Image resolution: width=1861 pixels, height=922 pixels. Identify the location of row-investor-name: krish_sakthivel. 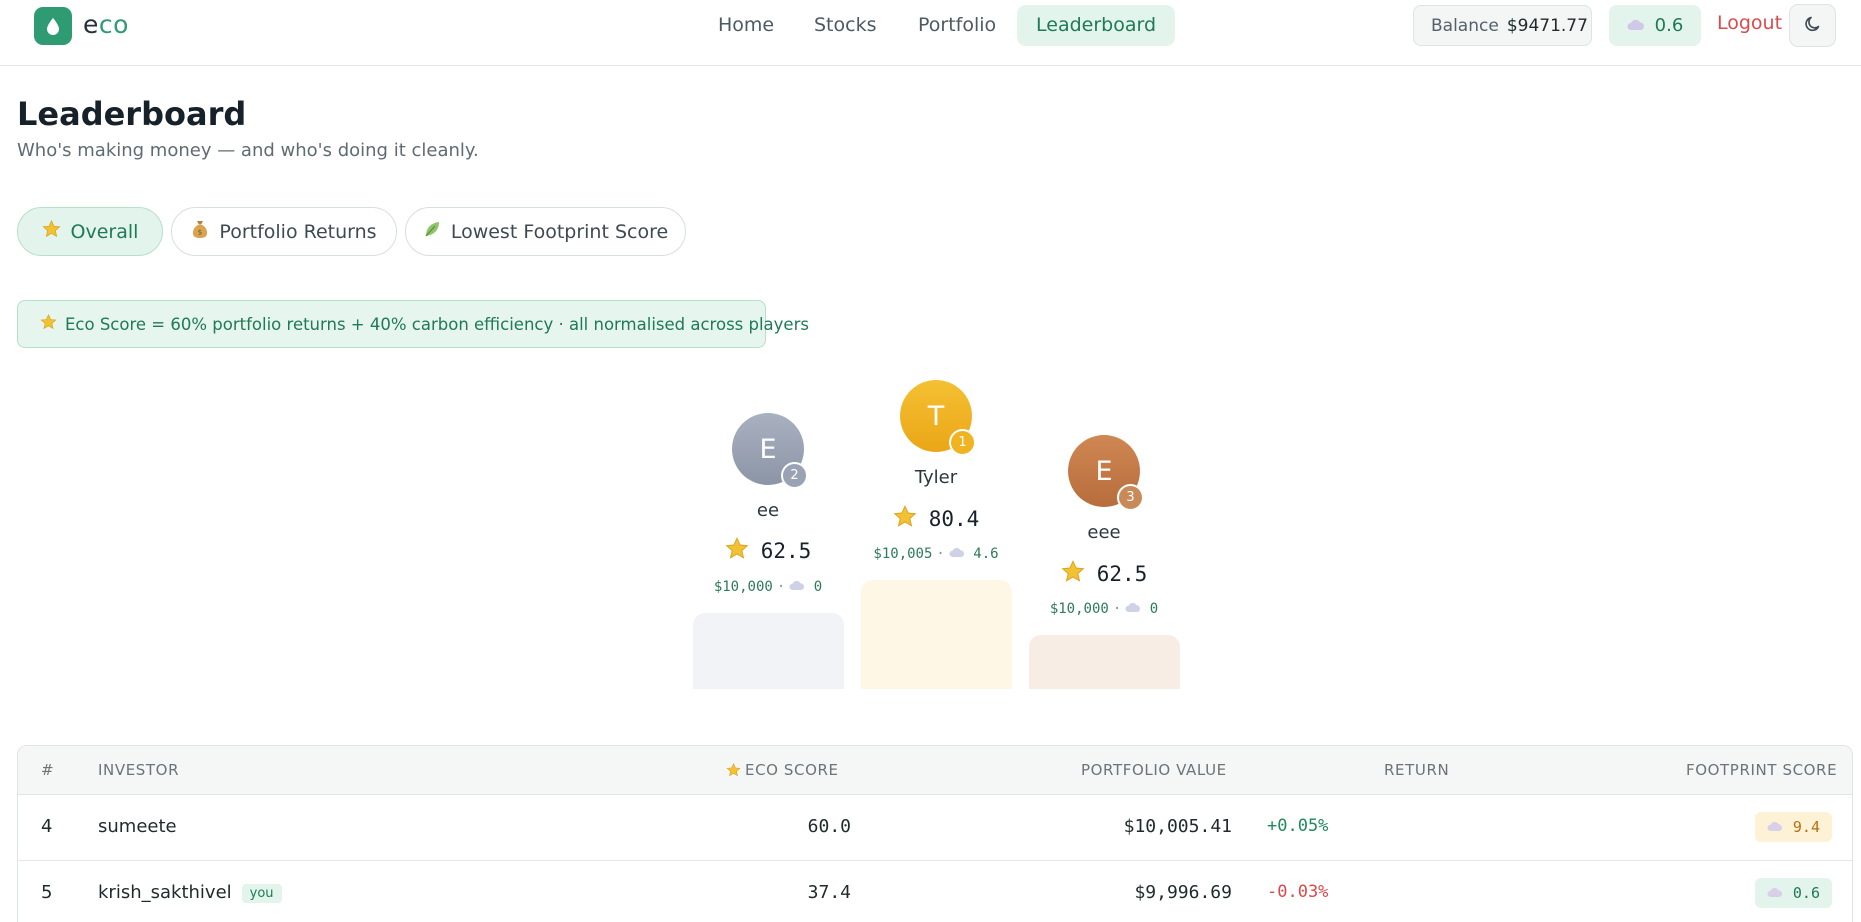
(165, 892).